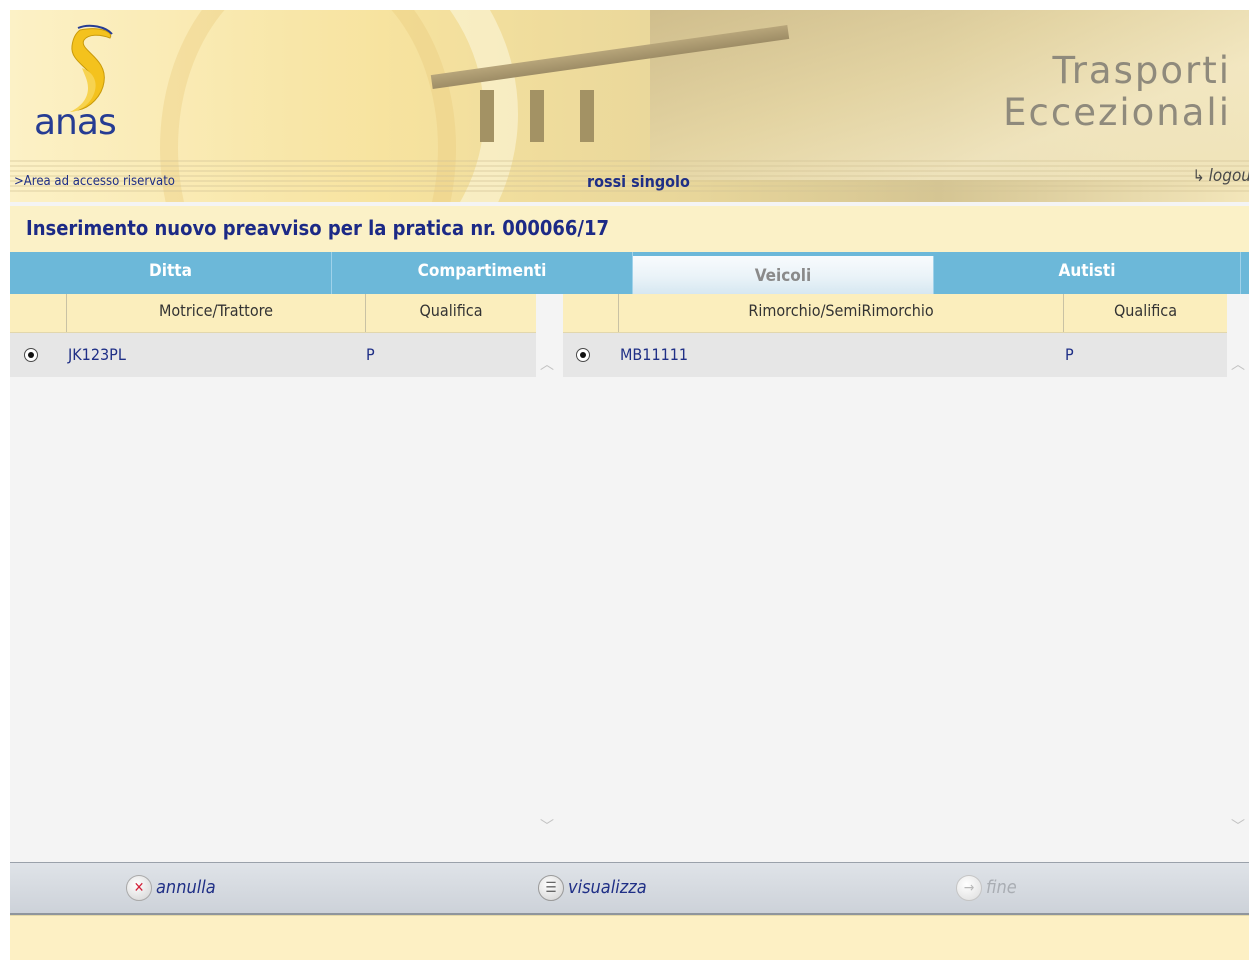 The image size is (1249, 960). I want to click on logout-label: logout, so click(1228, 176).